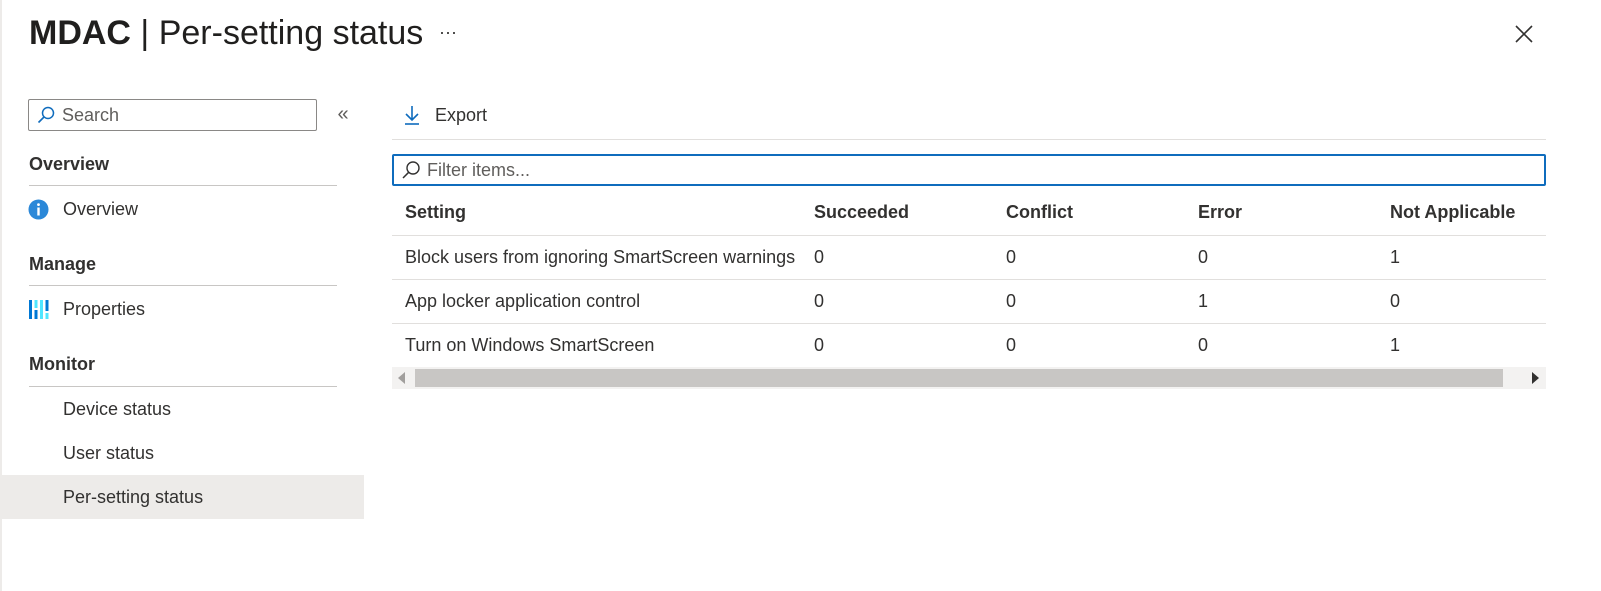 The height and width of the screenshot is (591, 1601). Describe the element at coordinates (1452, 212) in the screenshot. I see `column-header-not-applicable: Not Applicable` at that location.